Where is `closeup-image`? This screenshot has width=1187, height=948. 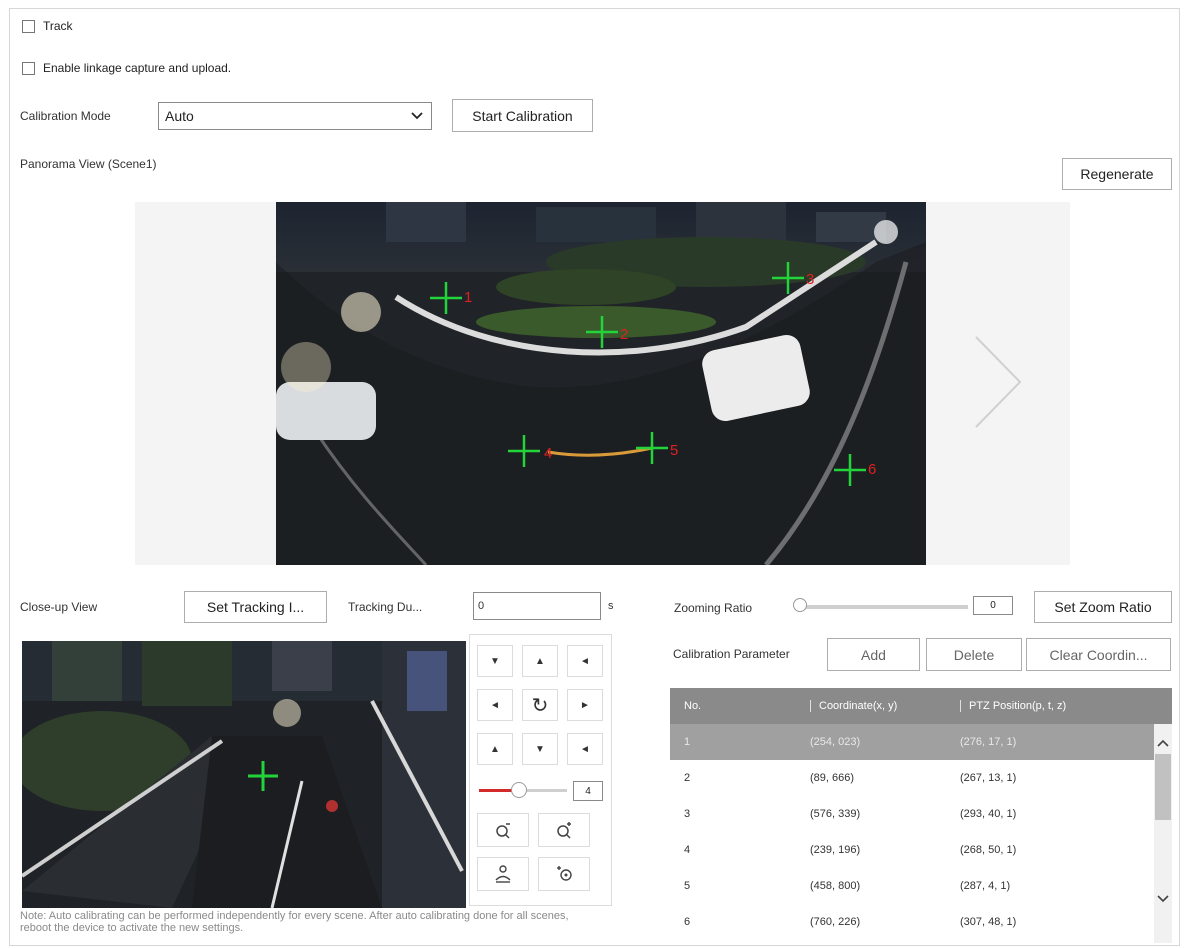 closeup-image is located at coordinates (244, 774).